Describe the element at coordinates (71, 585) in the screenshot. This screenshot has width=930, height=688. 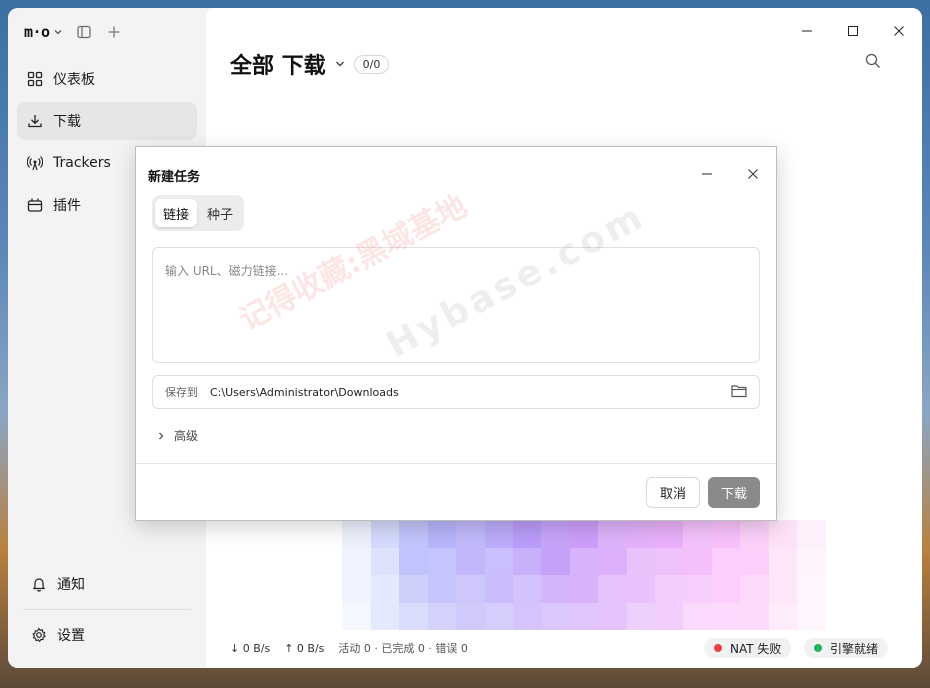
I see `sidebar-item-label: 通知` at that location.